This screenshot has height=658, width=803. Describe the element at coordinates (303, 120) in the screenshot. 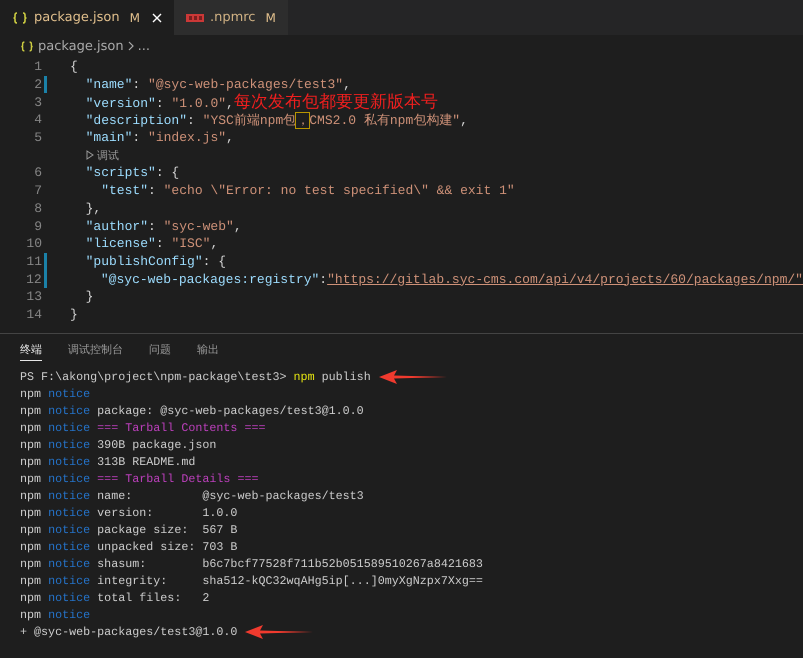

I see `highlighted-char: ，` at that location.